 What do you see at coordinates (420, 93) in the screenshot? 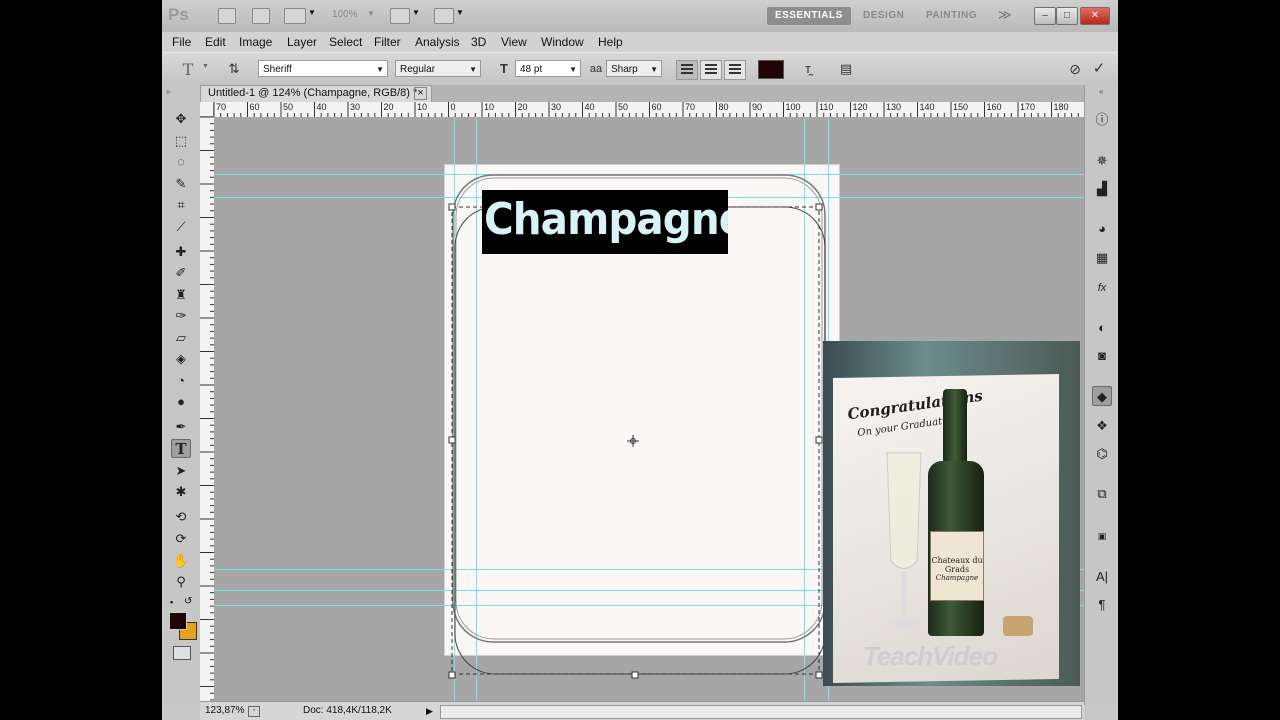
I see `close-tab-icon: ×` at bounding box center [420, 93].